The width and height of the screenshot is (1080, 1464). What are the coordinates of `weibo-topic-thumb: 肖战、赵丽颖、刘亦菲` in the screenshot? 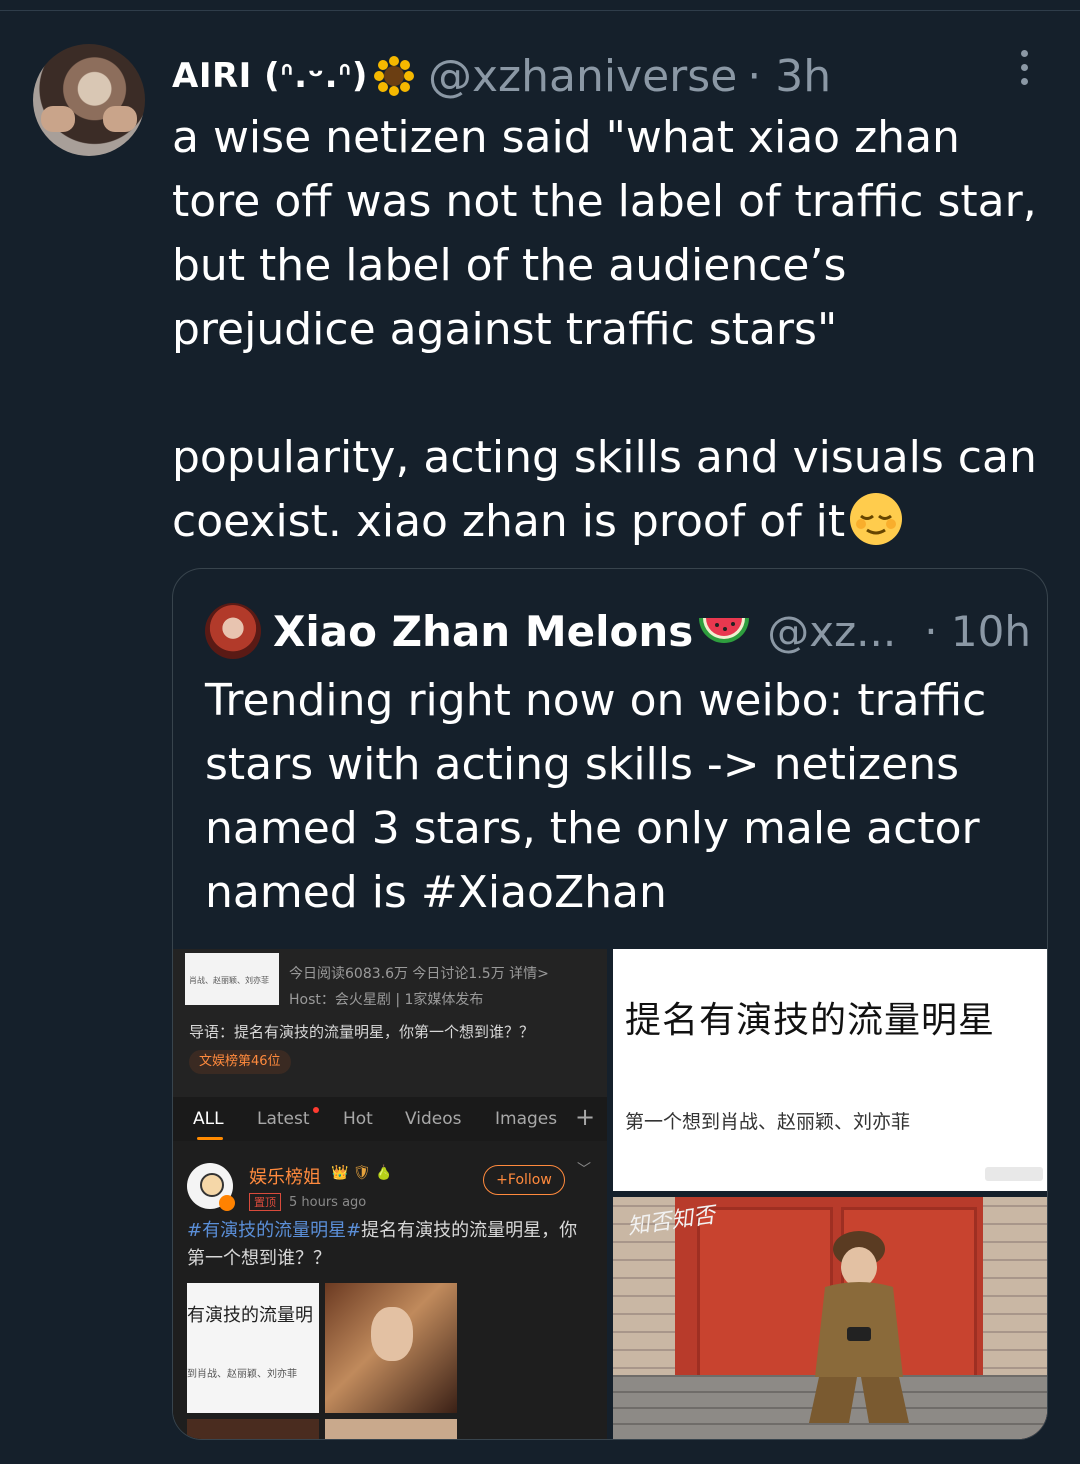 It's located at (232, 979).